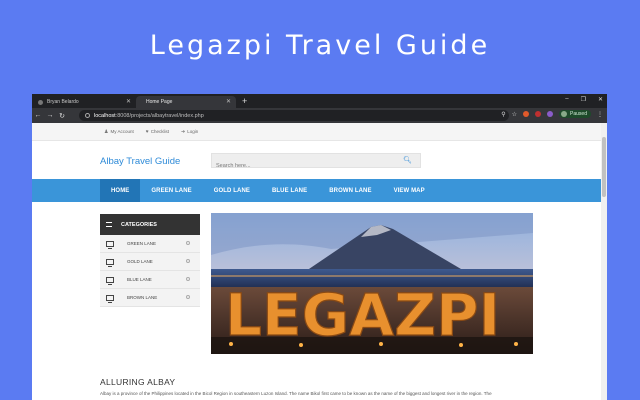 Image resolution: width=640 pixels, height=400 pixels. I want to click on list-icon, so click(109, 224).